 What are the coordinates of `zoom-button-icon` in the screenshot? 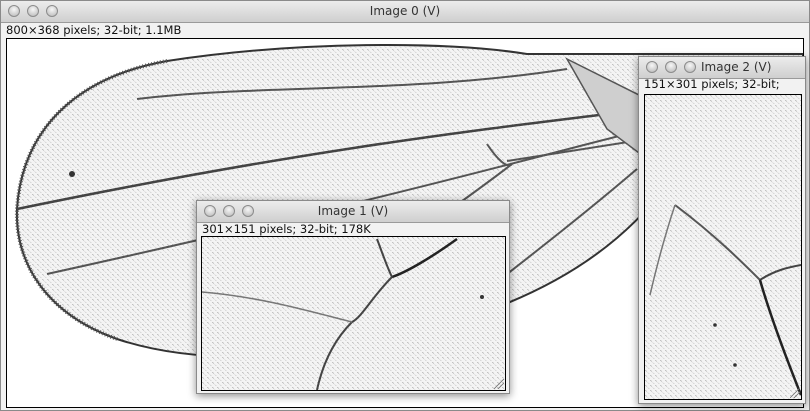 It's located at (690, 67).